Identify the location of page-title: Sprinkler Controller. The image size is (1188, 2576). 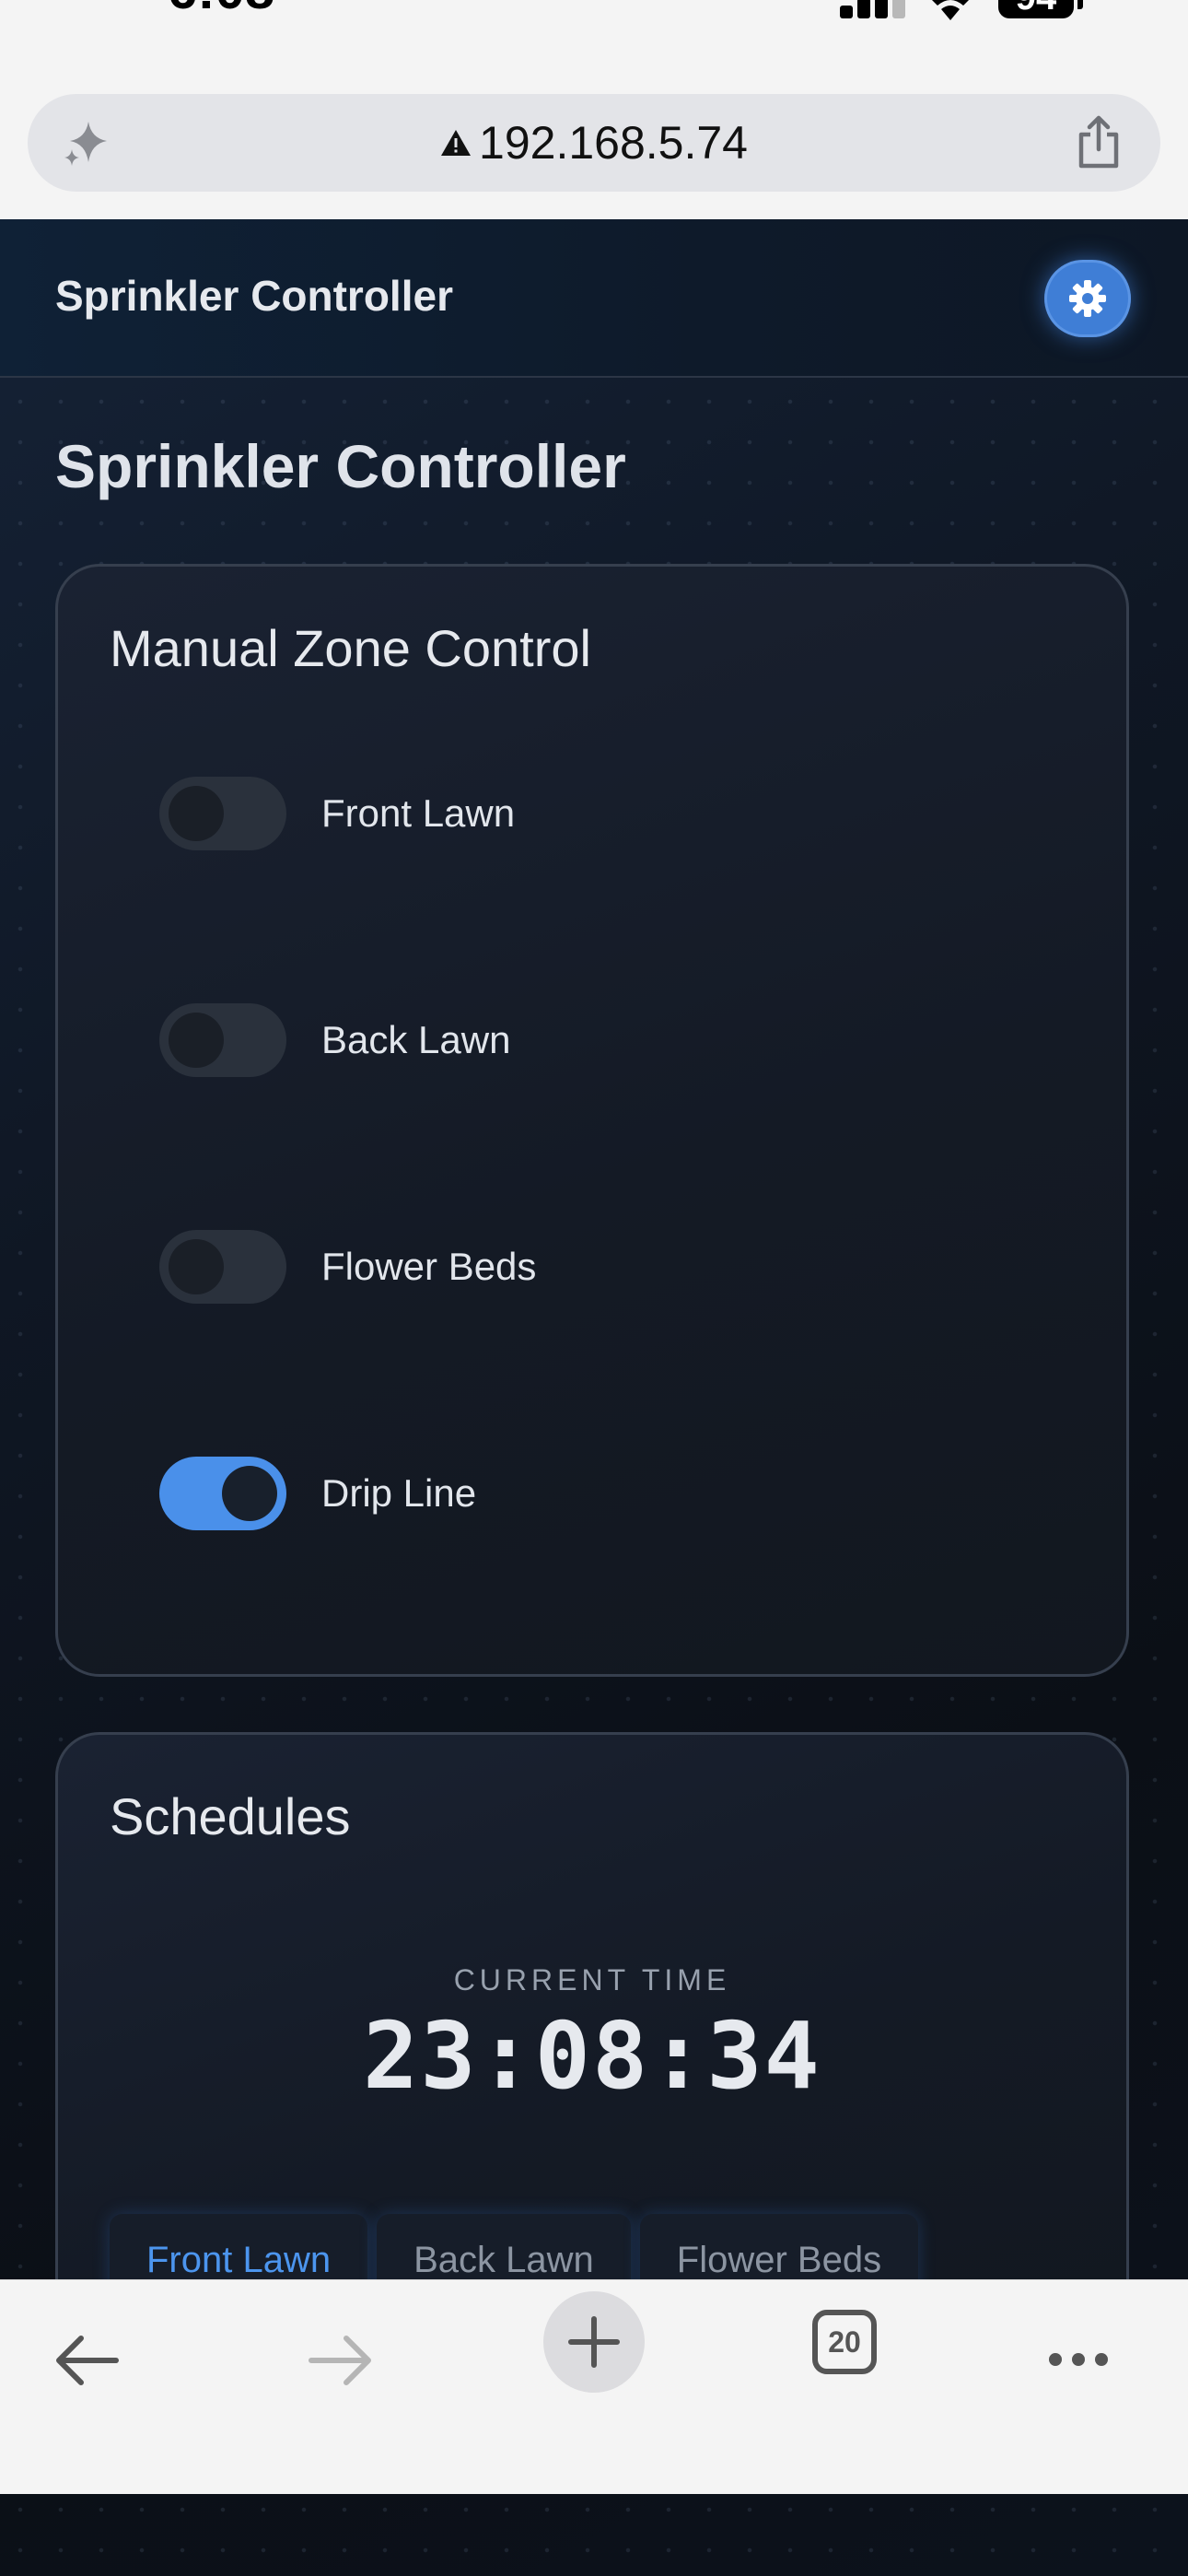
(340, 466).